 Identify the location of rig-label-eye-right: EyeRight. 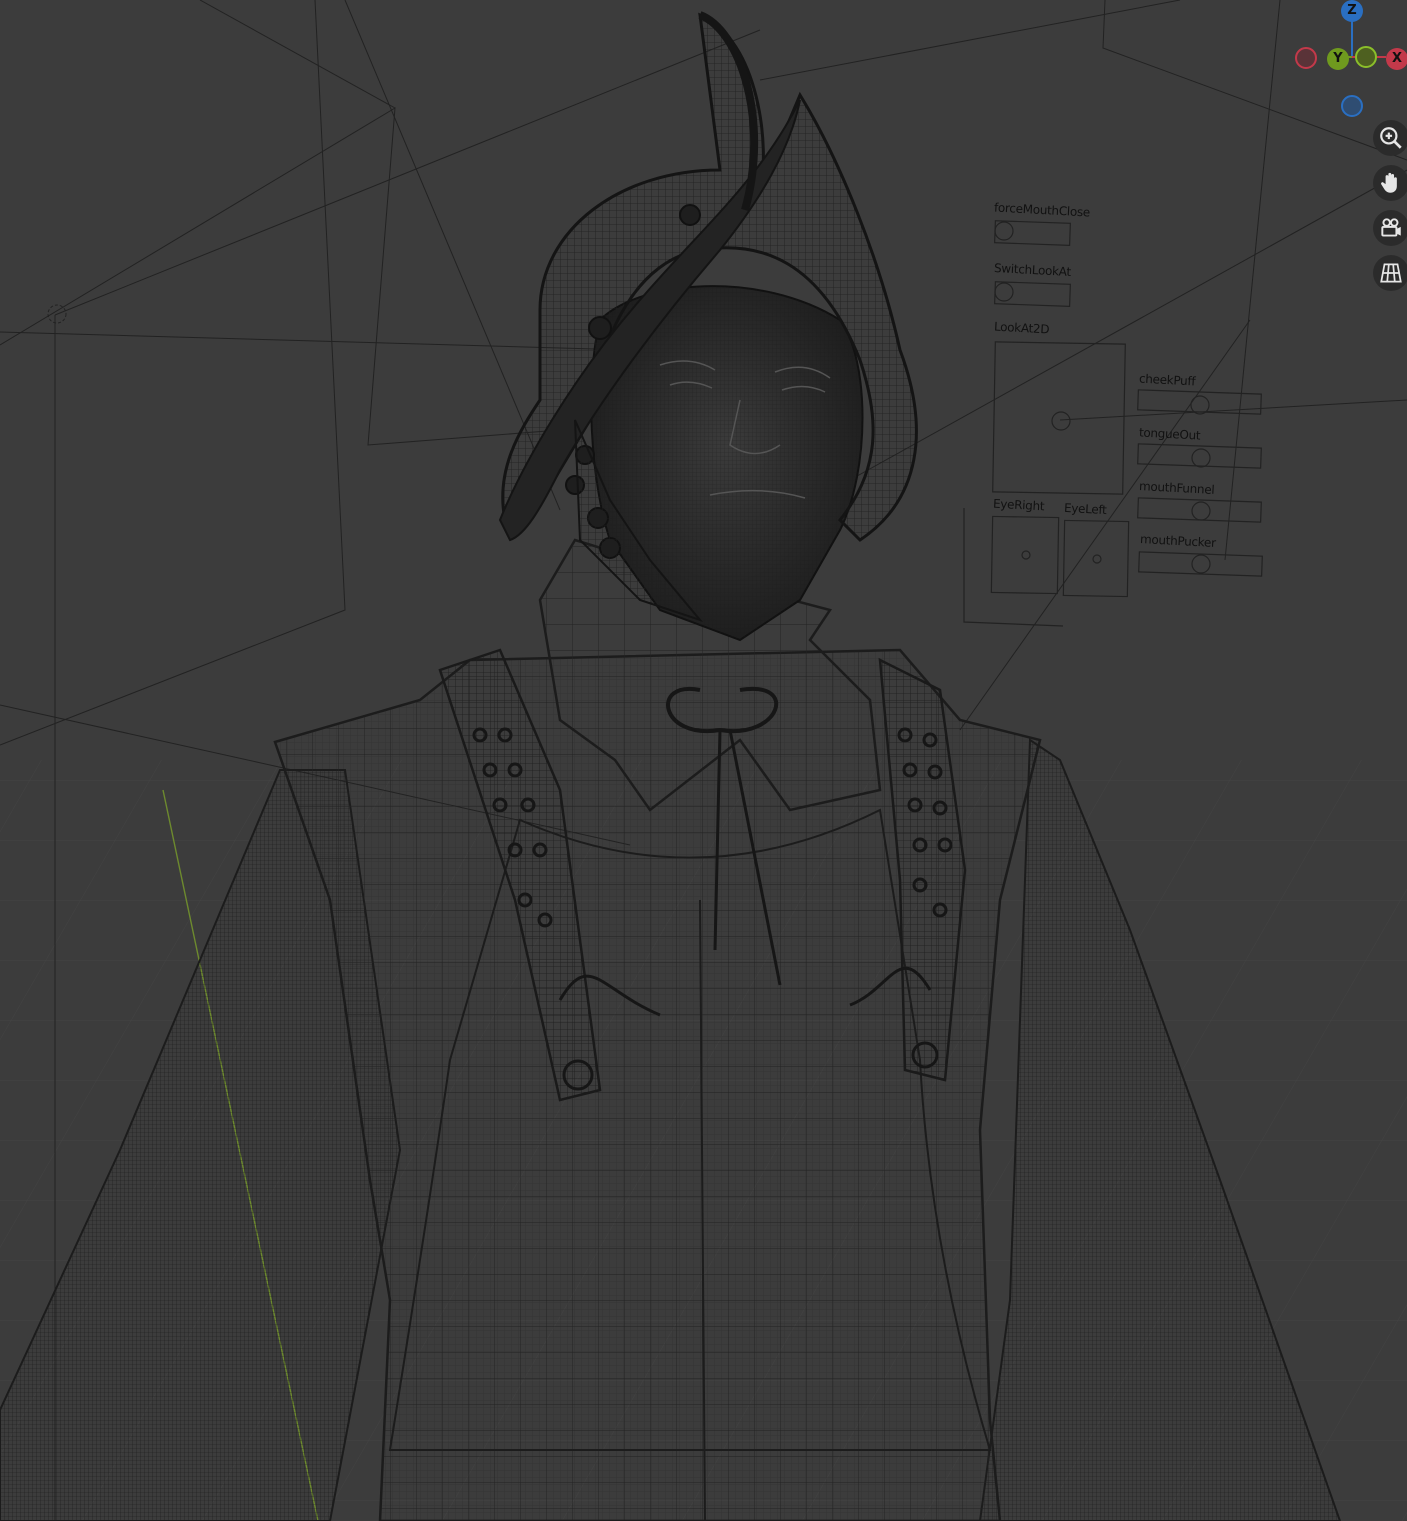
(1018, 505).